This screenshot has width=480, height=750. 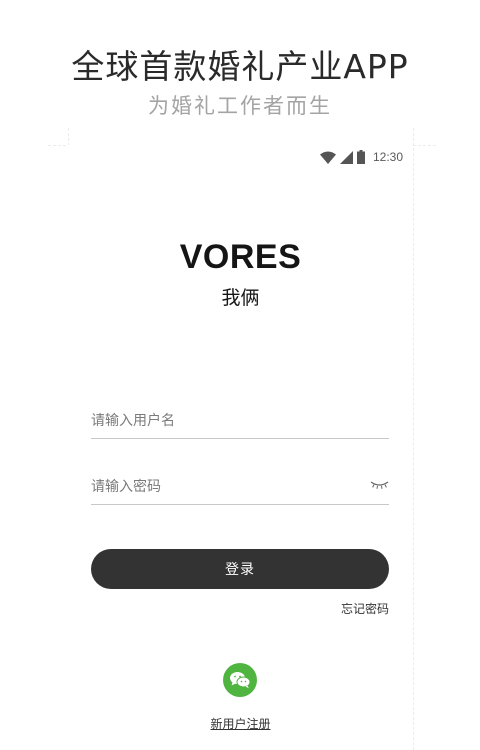 I want to click on password-field, so click(x=240, y=488).